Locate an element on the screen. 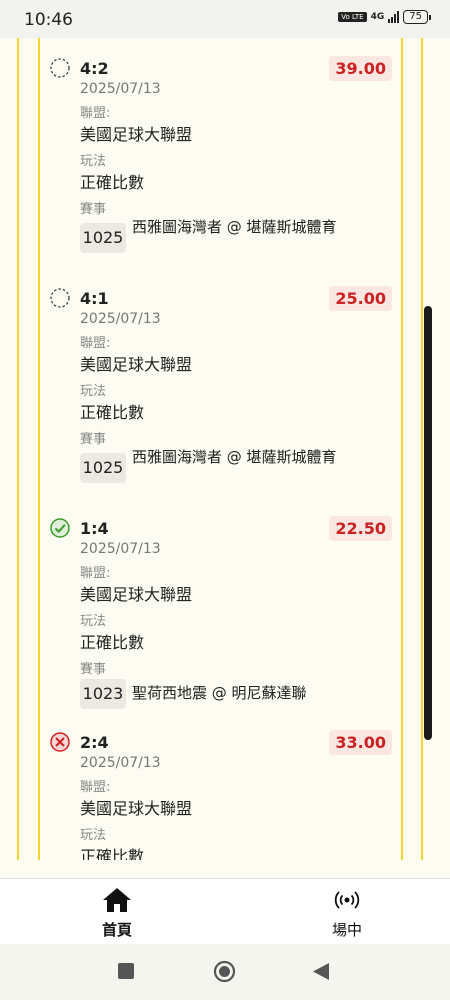  home-icon is located at coordinates (117, 900).